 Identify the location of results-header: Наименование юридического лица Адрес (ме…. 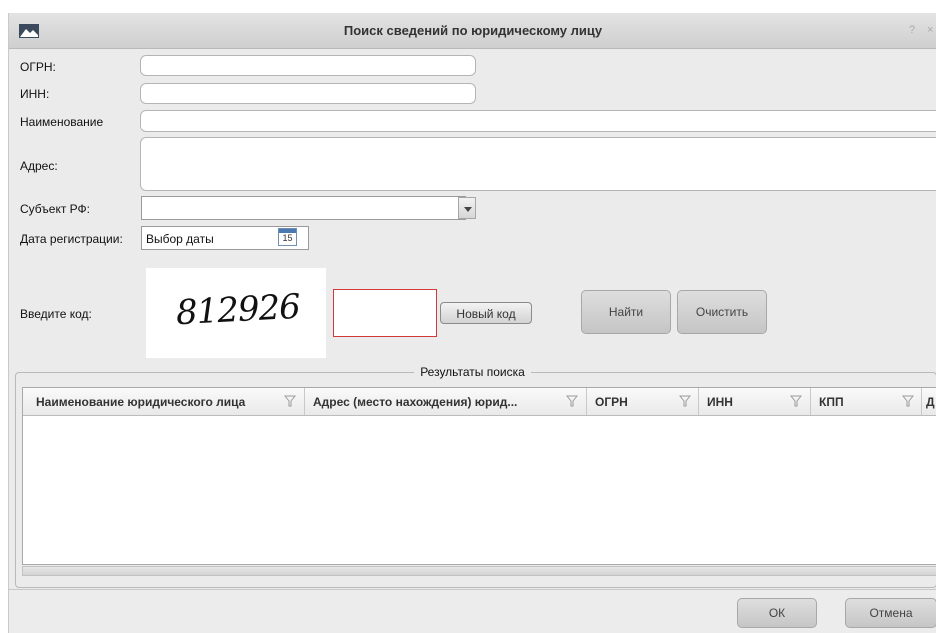
(479, 402).